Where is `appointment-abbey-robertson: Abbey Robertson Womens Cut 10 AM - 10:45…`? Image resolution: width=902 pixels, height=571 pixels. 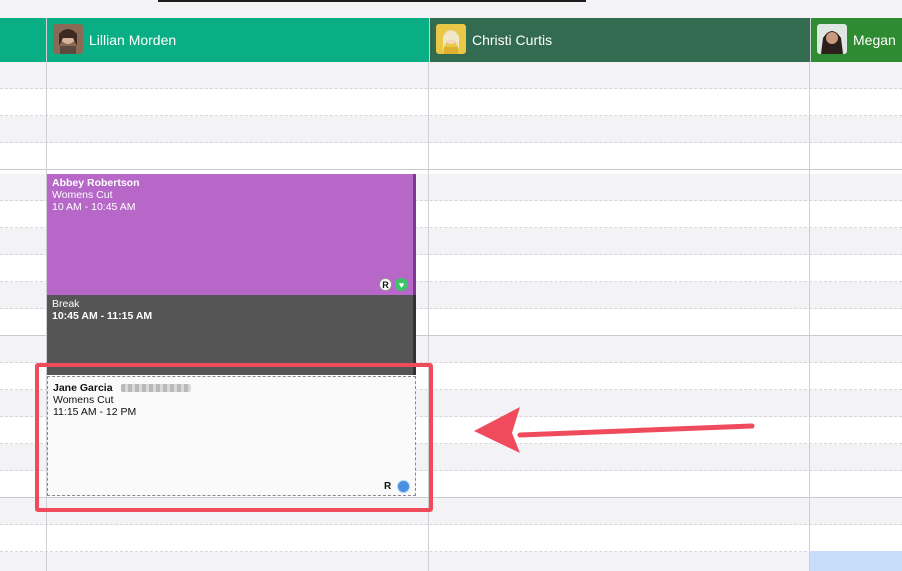
appointment-abbey-robertson: Abbey Robertson Womens Cut 10 AM - 10:45… is located at coordinates (231, 234).